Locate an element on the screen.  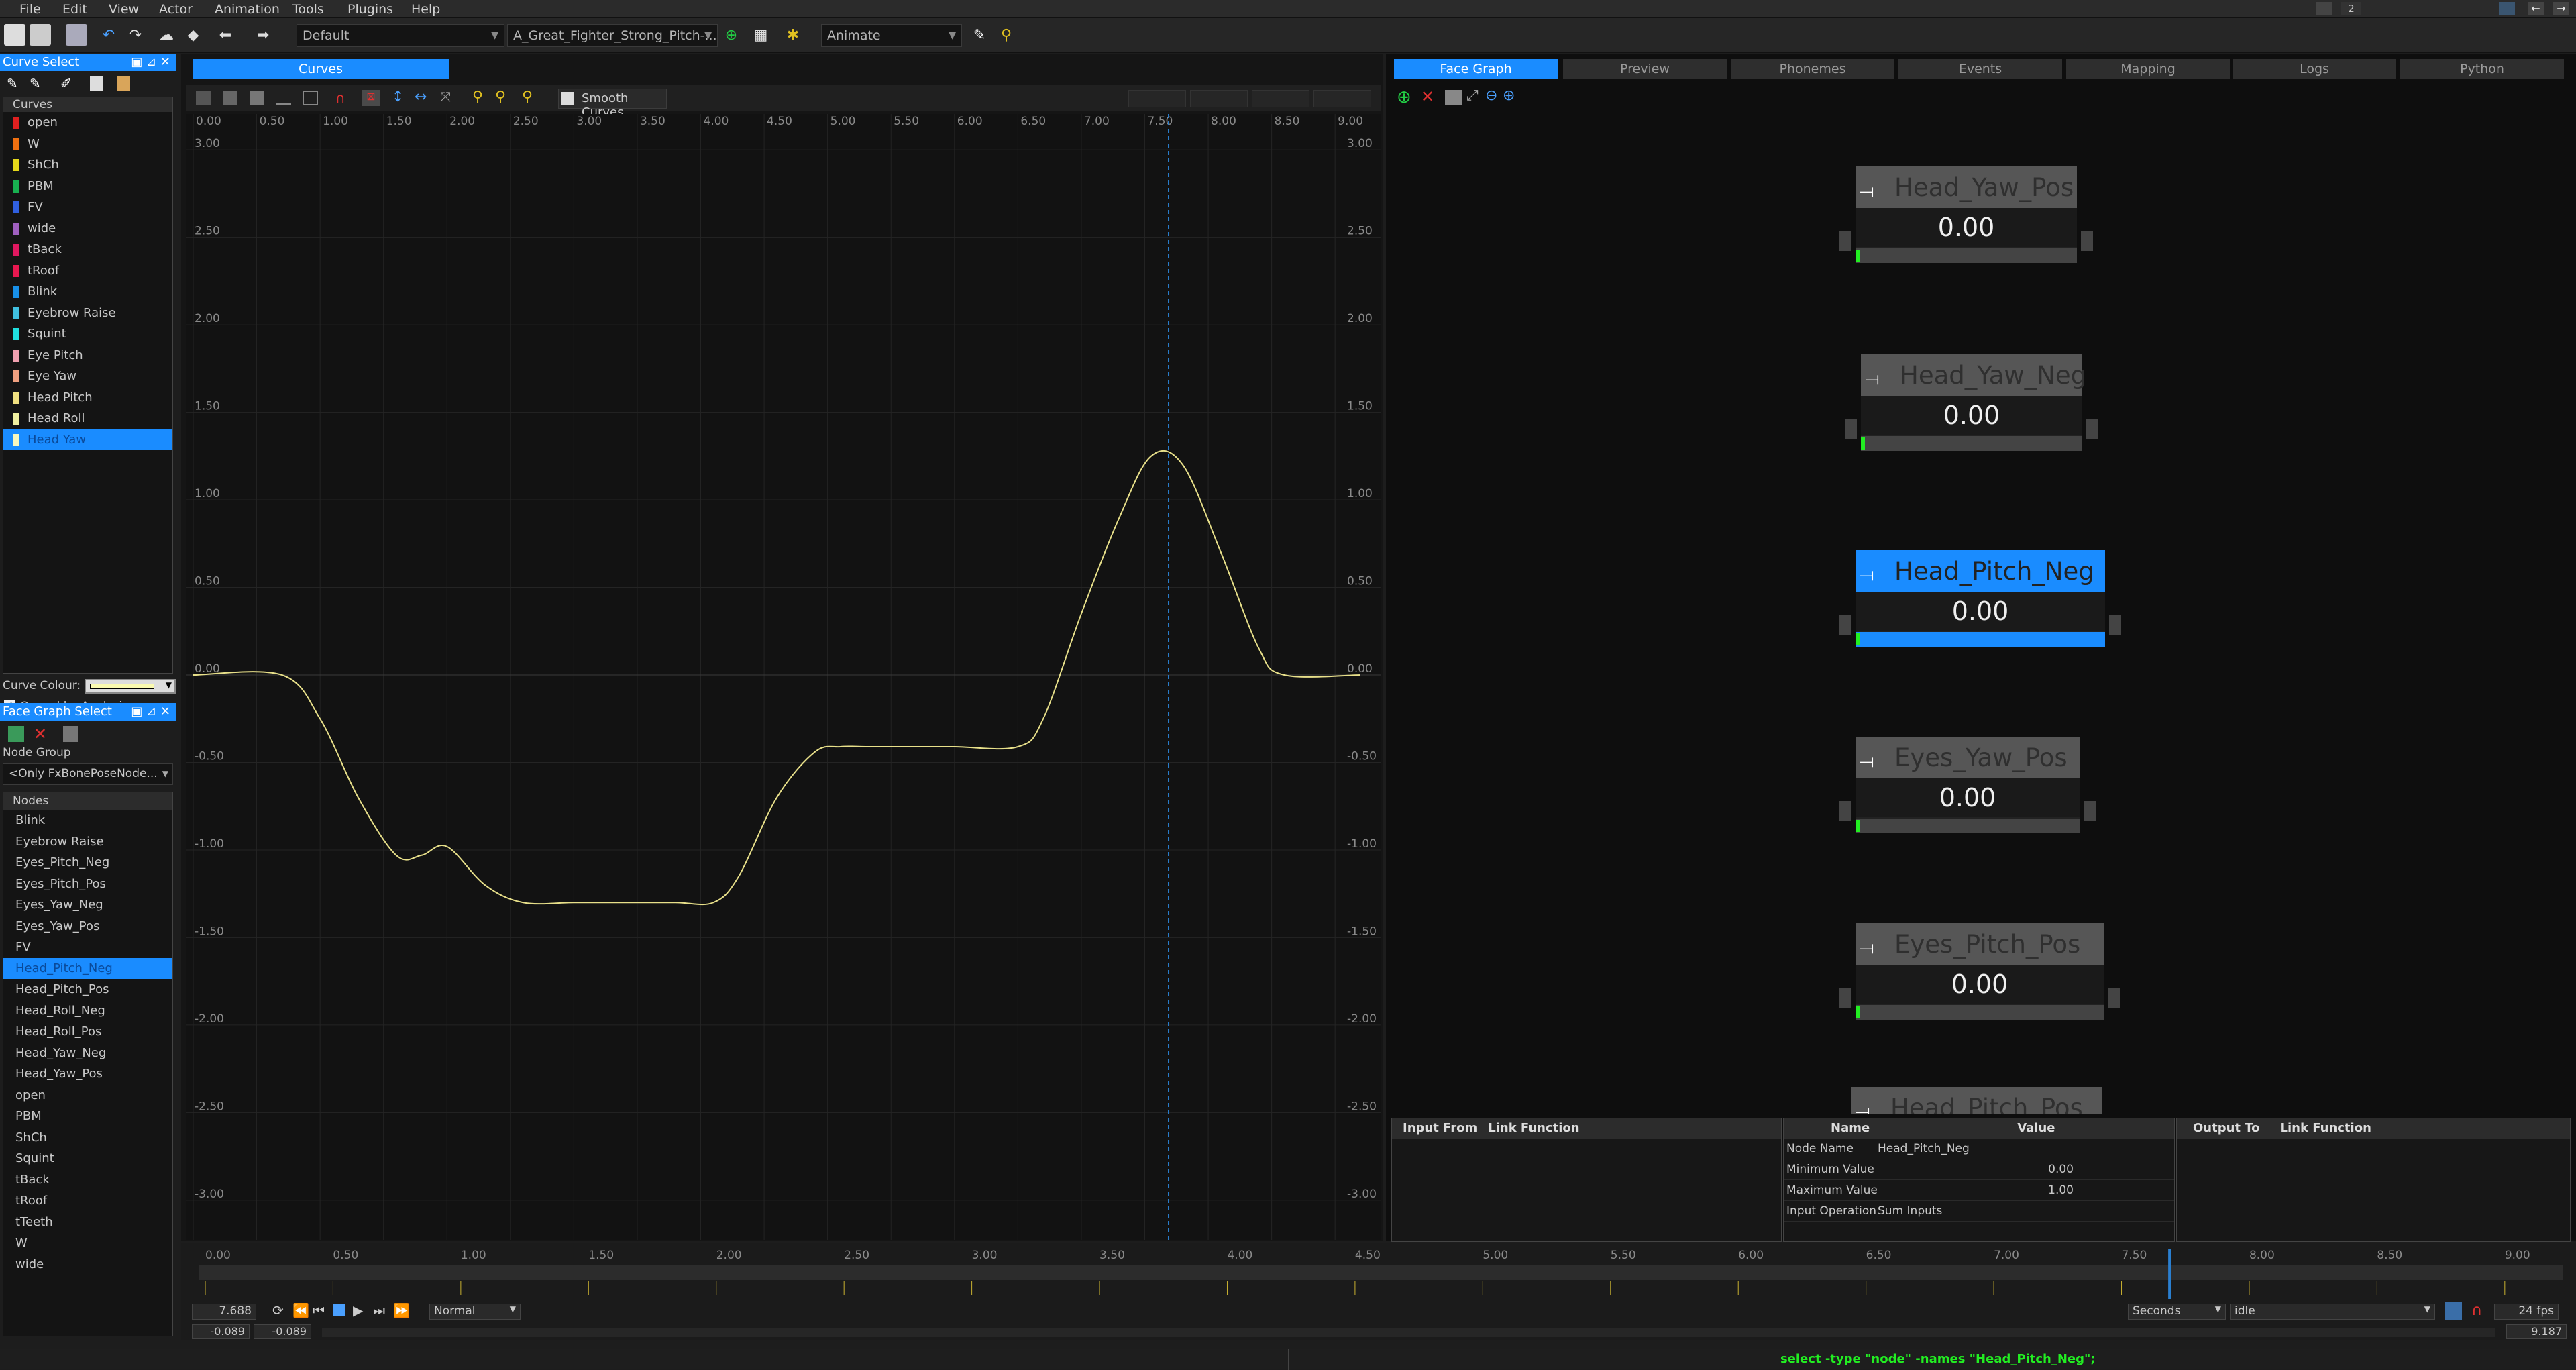
play-icon: ▶ is located at coordinates (358, 1310).